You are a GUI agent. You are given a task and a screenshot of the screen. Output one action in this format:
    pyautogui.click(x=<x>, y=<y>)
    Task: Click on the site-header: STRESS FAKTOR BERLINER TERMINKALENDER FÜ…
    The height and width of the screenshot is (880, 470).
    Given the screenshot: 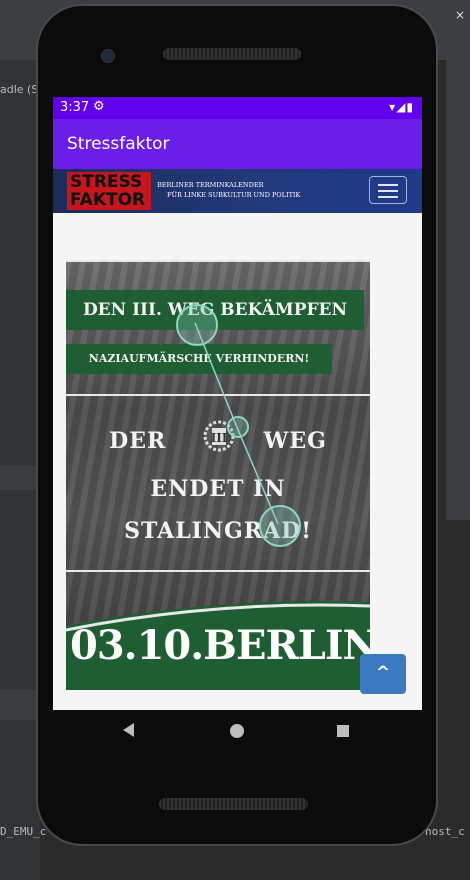 What is the action you would take?
    pyautogui.click(x=237, y=191)
    